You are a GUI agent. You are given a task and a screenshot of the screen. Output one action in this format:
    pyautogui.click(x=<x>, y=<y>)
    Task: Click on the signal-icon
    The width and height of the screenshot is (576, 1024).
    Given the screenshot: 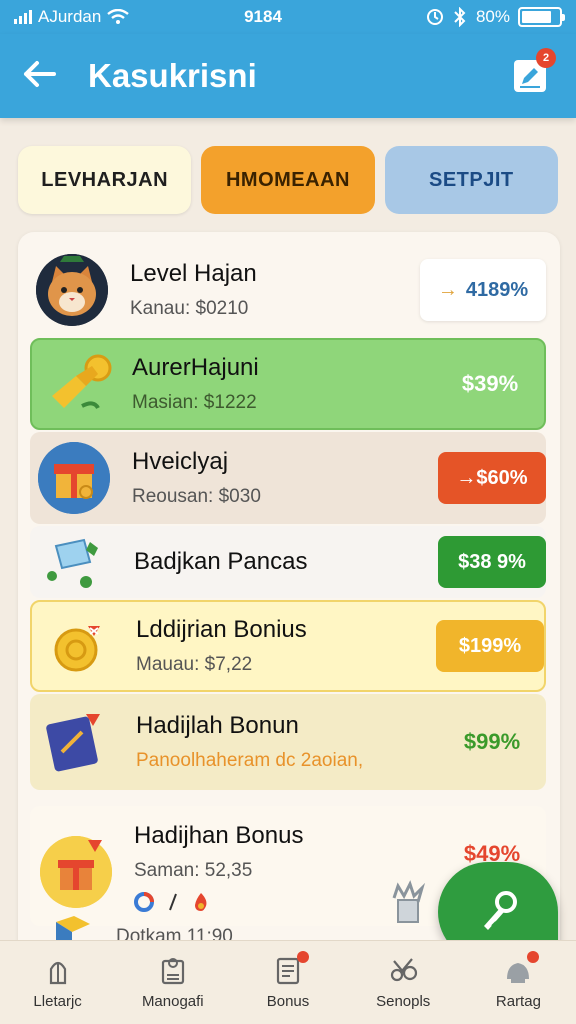 What is the action you would take?
    pyautogui.click(x=23, y=17)
    